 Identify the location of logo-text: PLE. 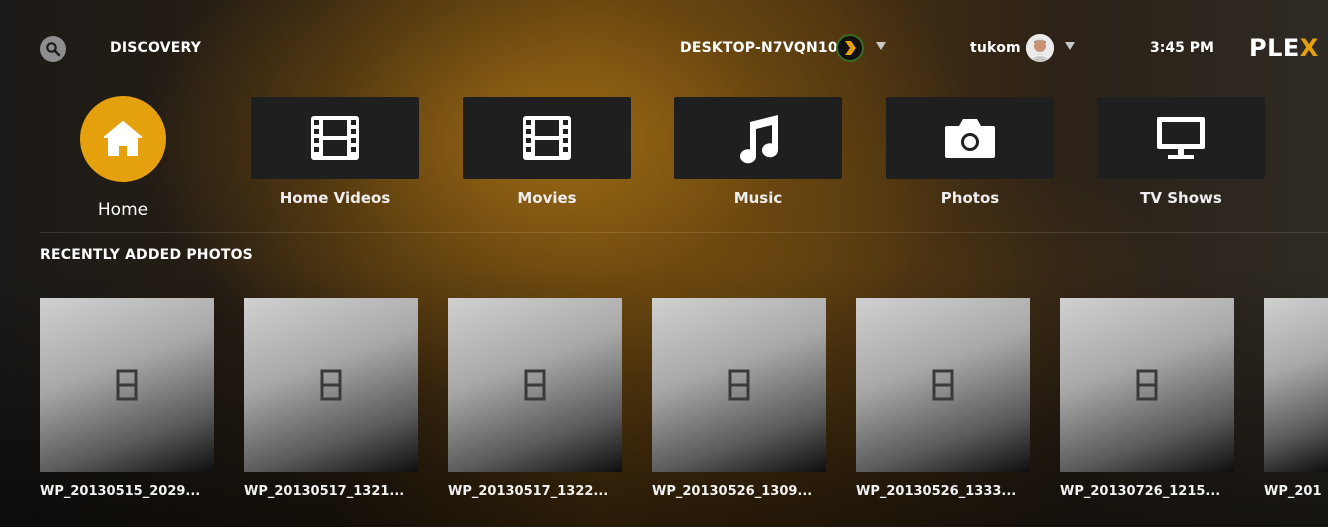
(1274, 48).